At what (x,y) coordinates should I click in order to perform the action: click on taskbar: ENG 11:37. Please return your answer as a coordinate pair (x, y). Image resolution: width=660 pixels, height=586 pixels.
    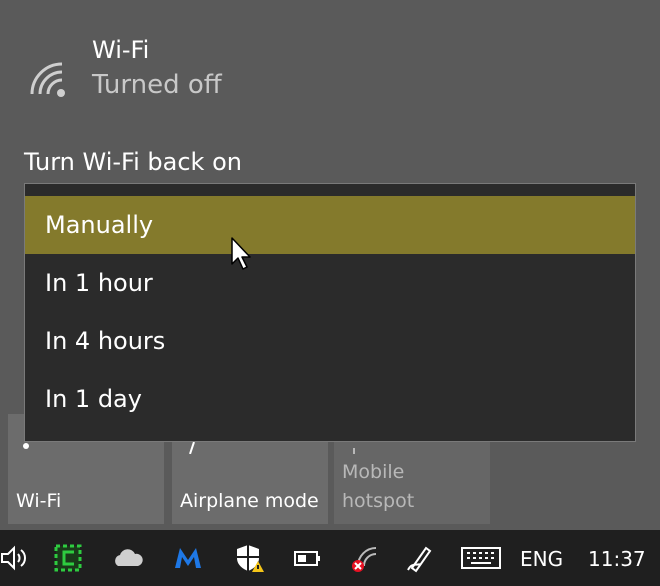
    Looking at the image, I should click on (330, 558).